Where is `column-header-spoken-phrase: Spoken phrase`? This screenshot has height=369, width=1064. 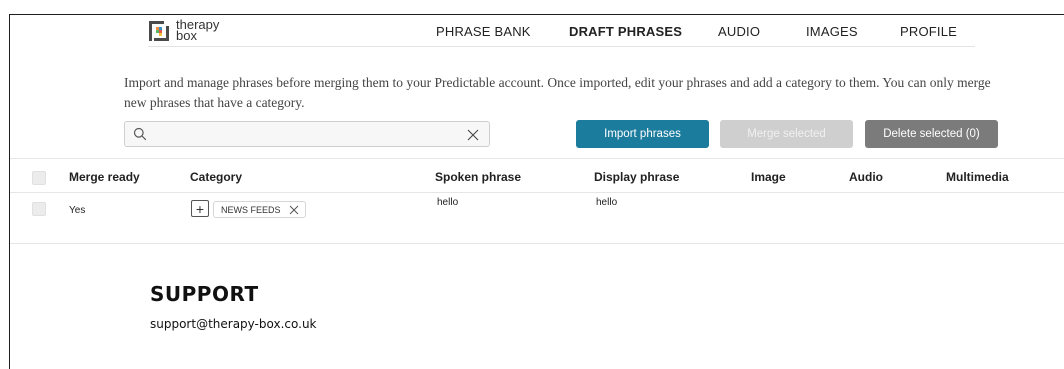
column-header-spoken-phrase: Spoken phrase is located at coordinates (478, 177).